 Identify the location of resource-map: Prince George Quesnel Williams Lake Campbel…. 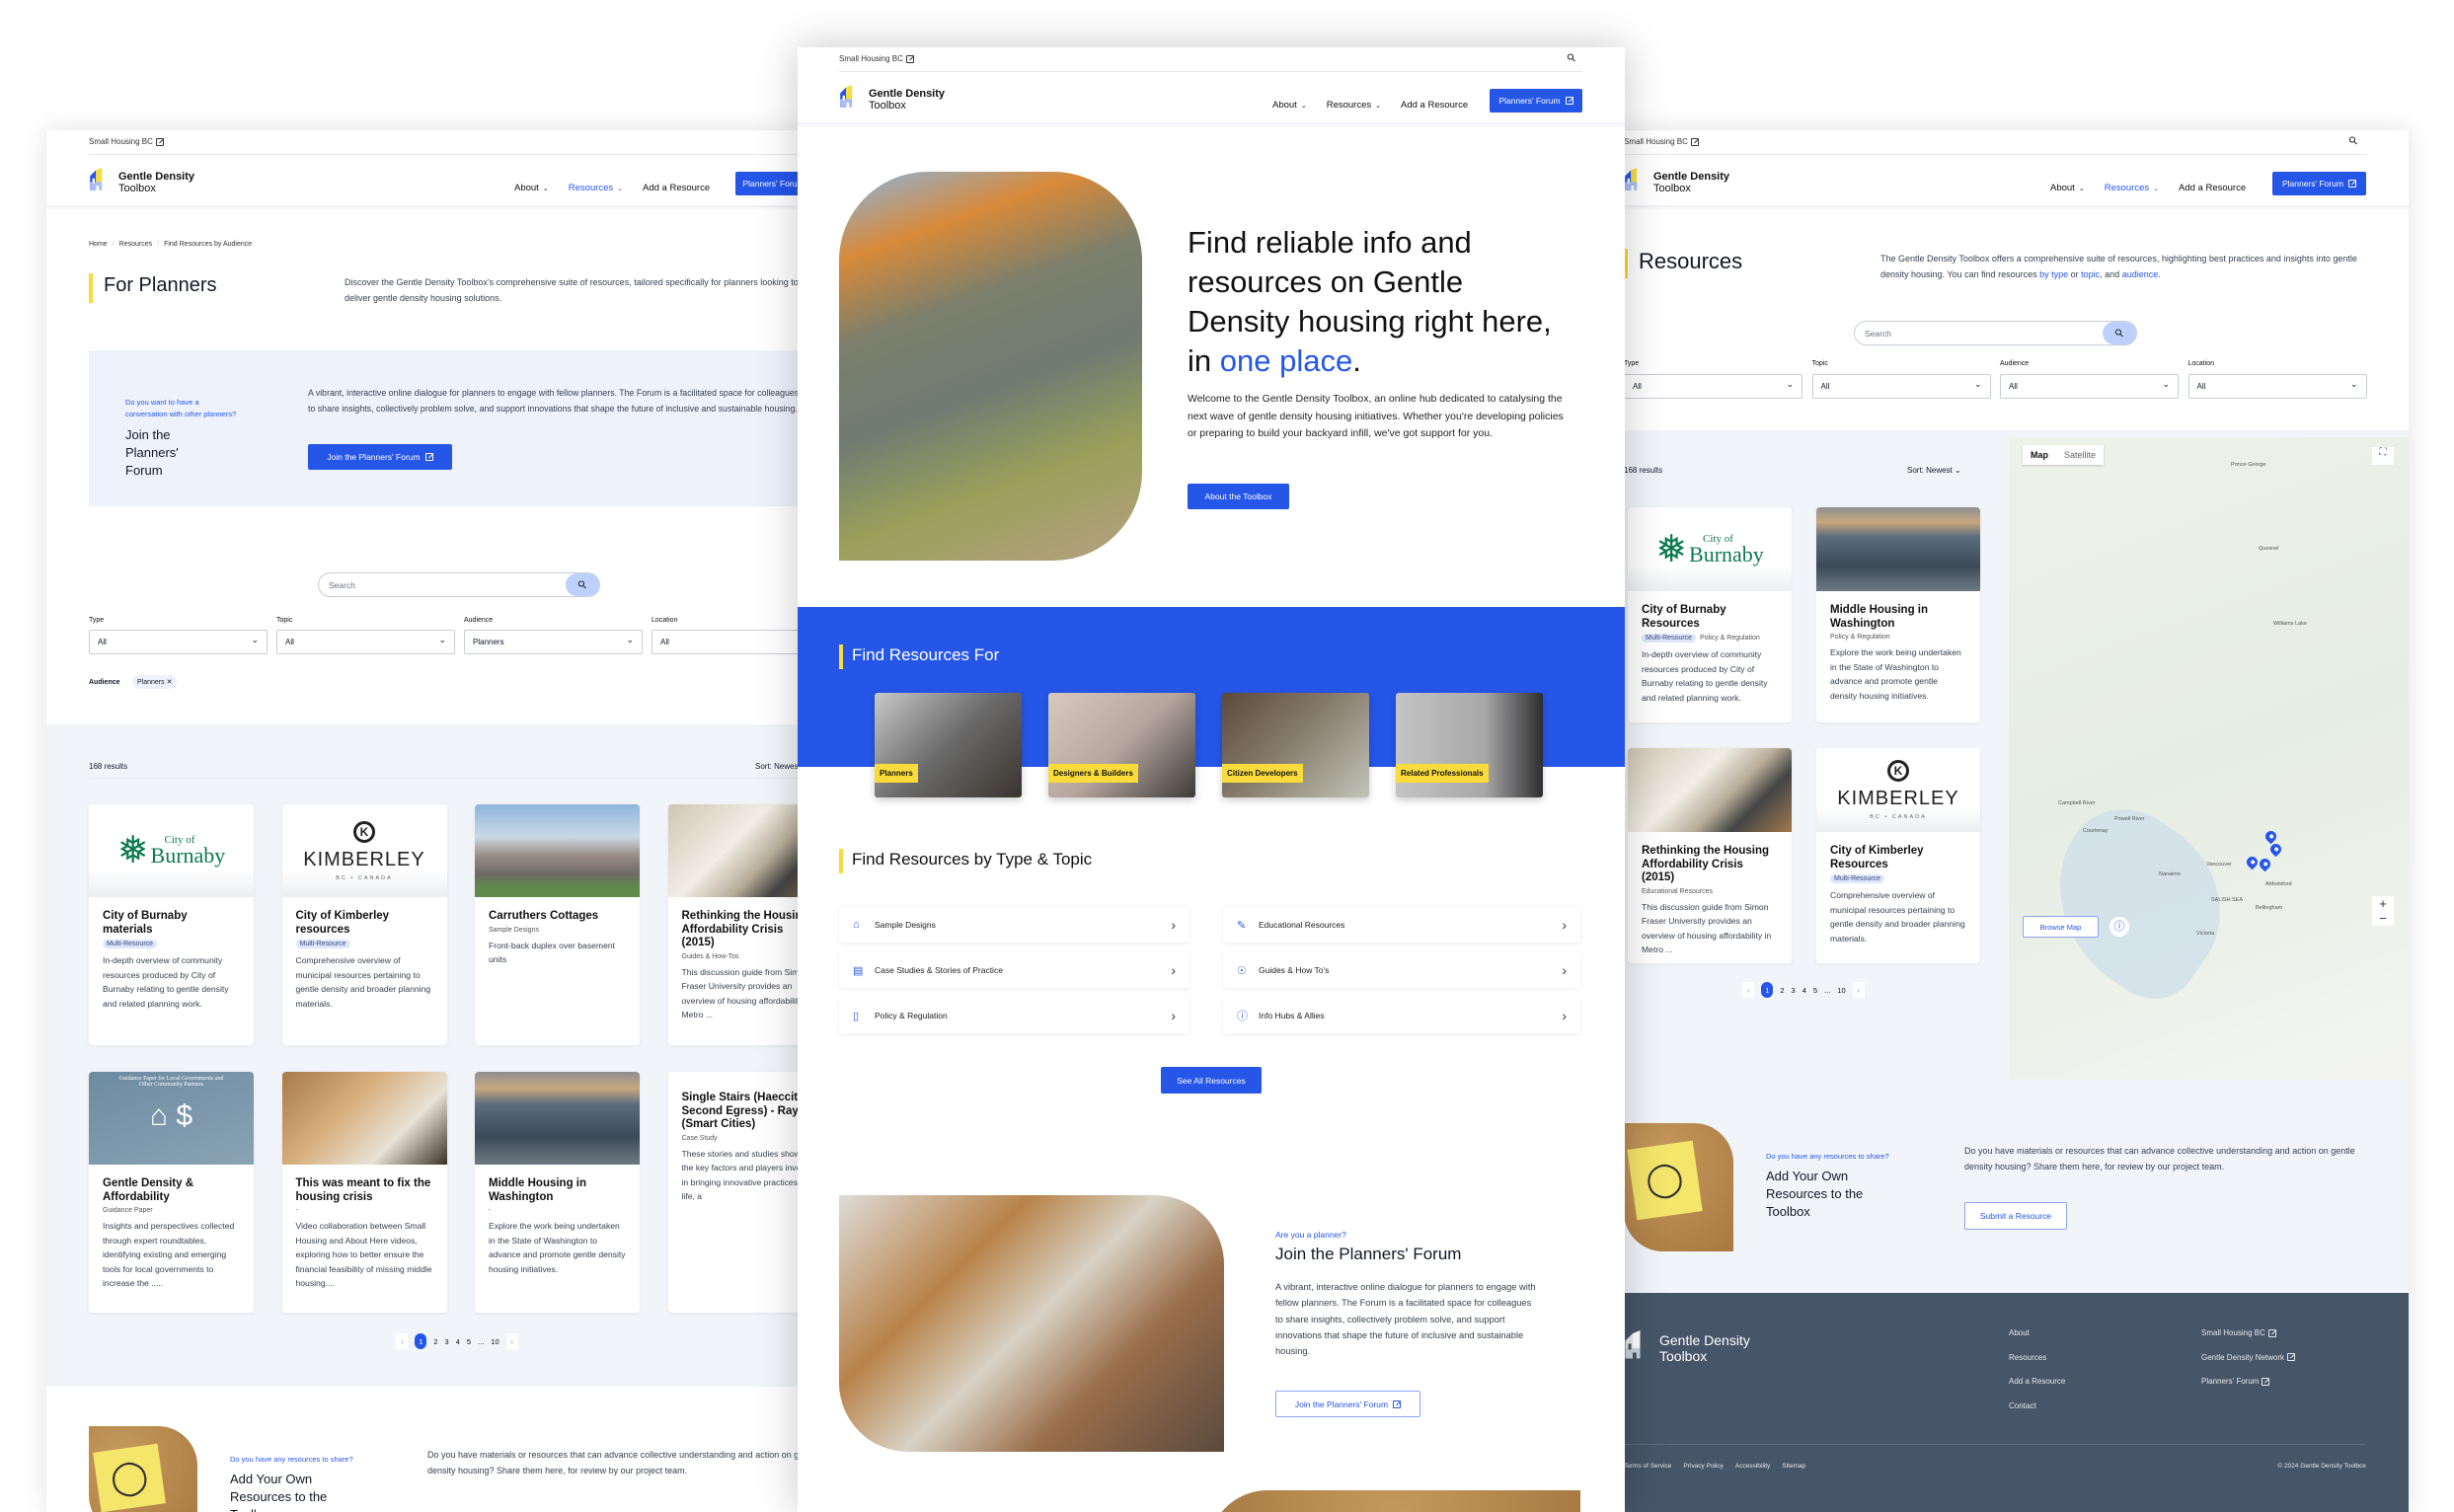
(2209, 758).